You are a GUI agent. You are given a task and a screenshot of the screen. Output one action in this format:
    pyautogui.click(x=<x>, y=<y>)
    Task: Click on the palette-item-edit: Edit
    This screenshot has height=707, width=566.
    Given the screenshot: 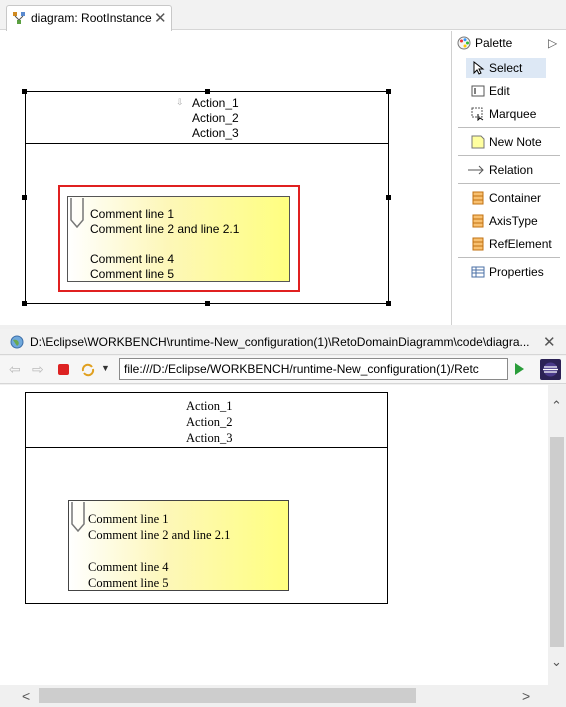 What is the action you would take?
    pyautogui.click(x=509, y=91)
    